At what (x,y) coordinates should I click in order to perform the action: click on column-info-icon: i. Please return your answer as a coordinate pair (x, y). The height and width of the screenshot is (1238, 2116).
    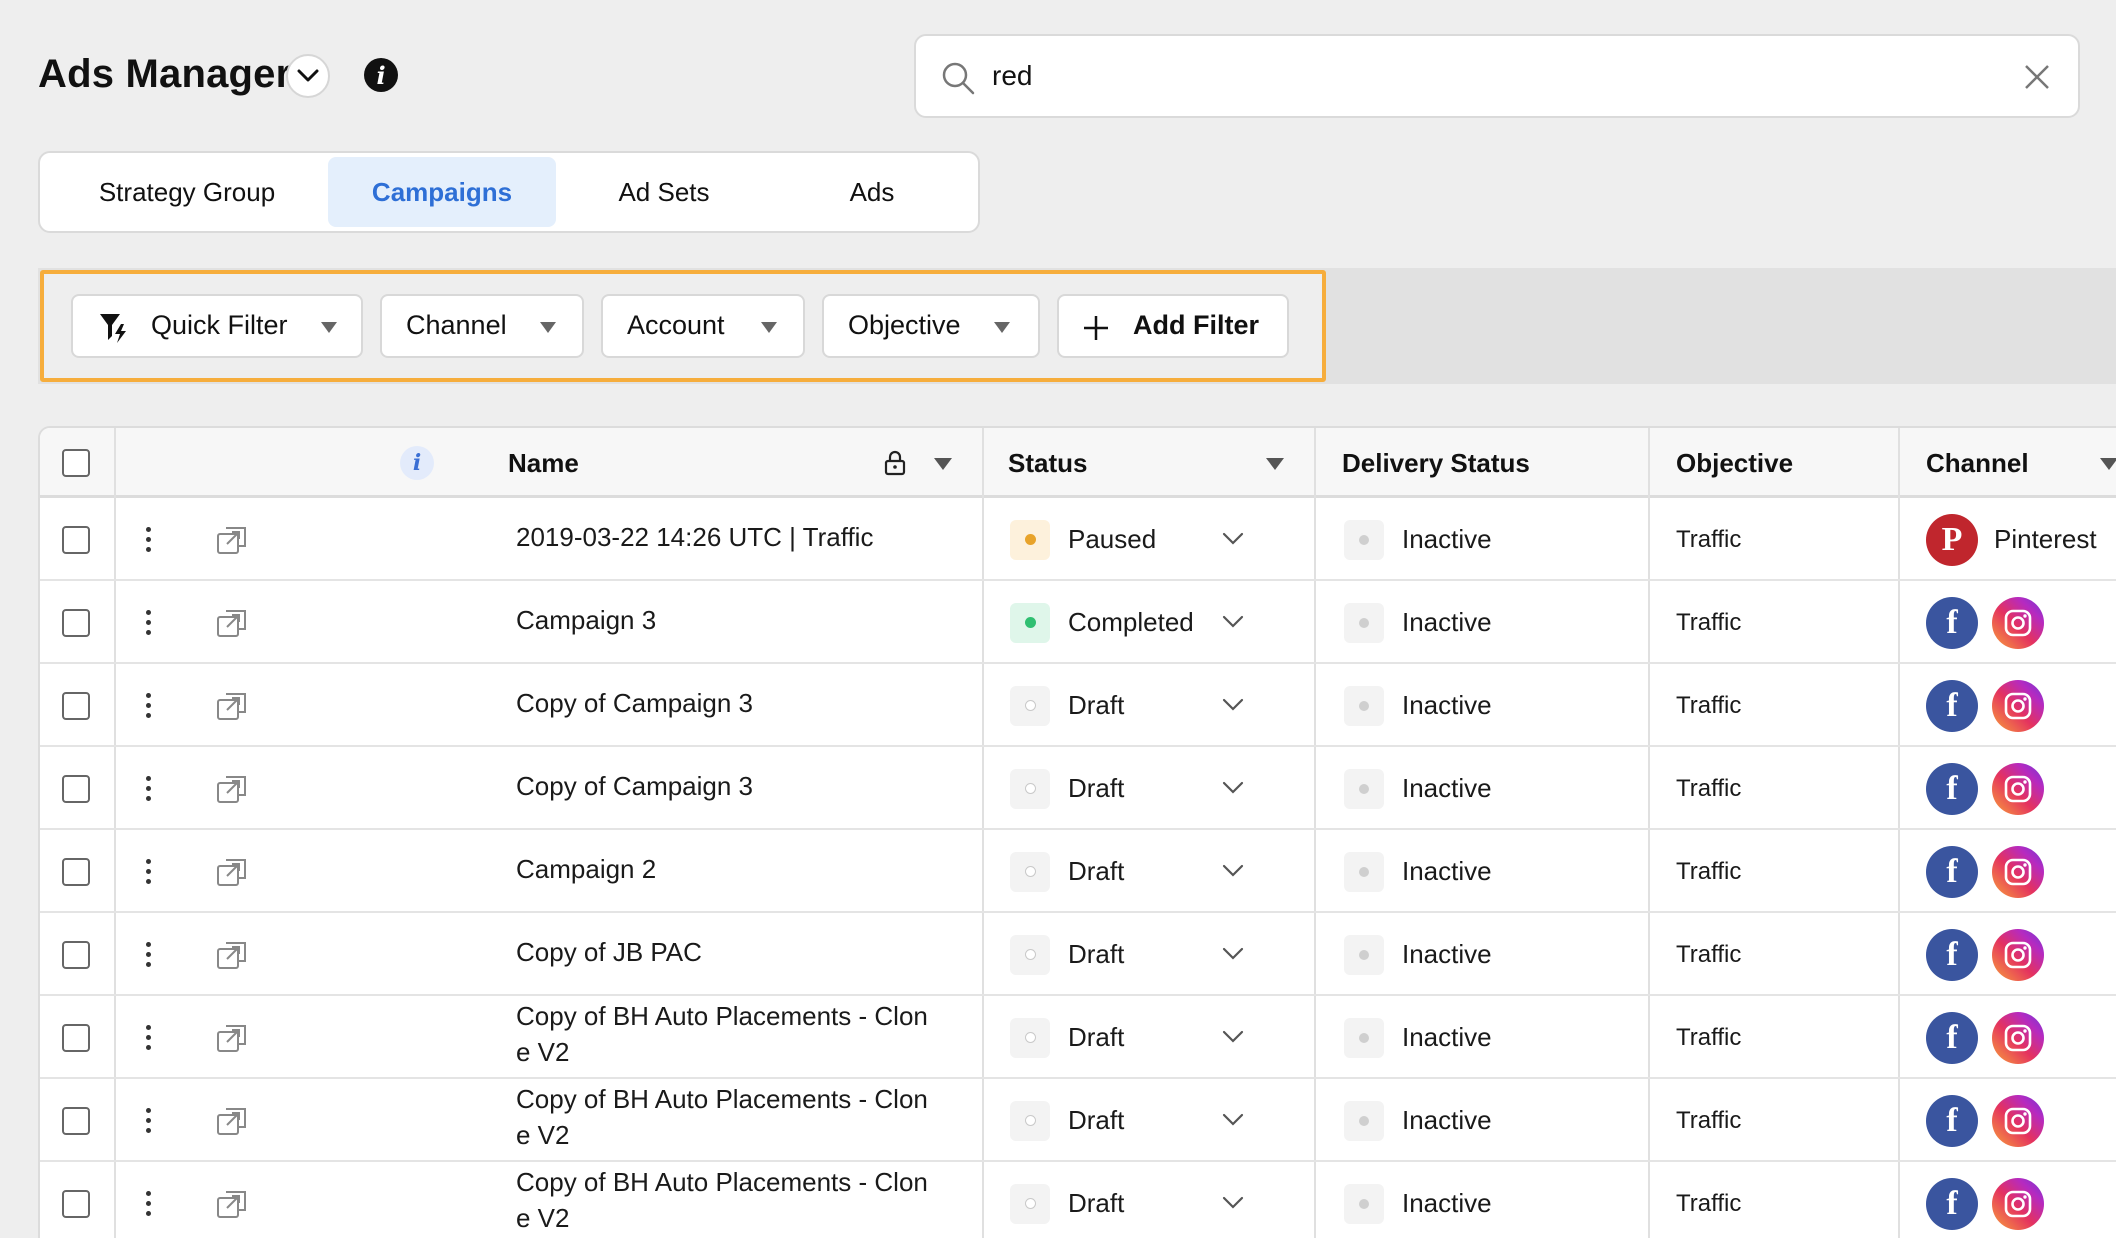
    Looking at the image, I should click on (417, 463).